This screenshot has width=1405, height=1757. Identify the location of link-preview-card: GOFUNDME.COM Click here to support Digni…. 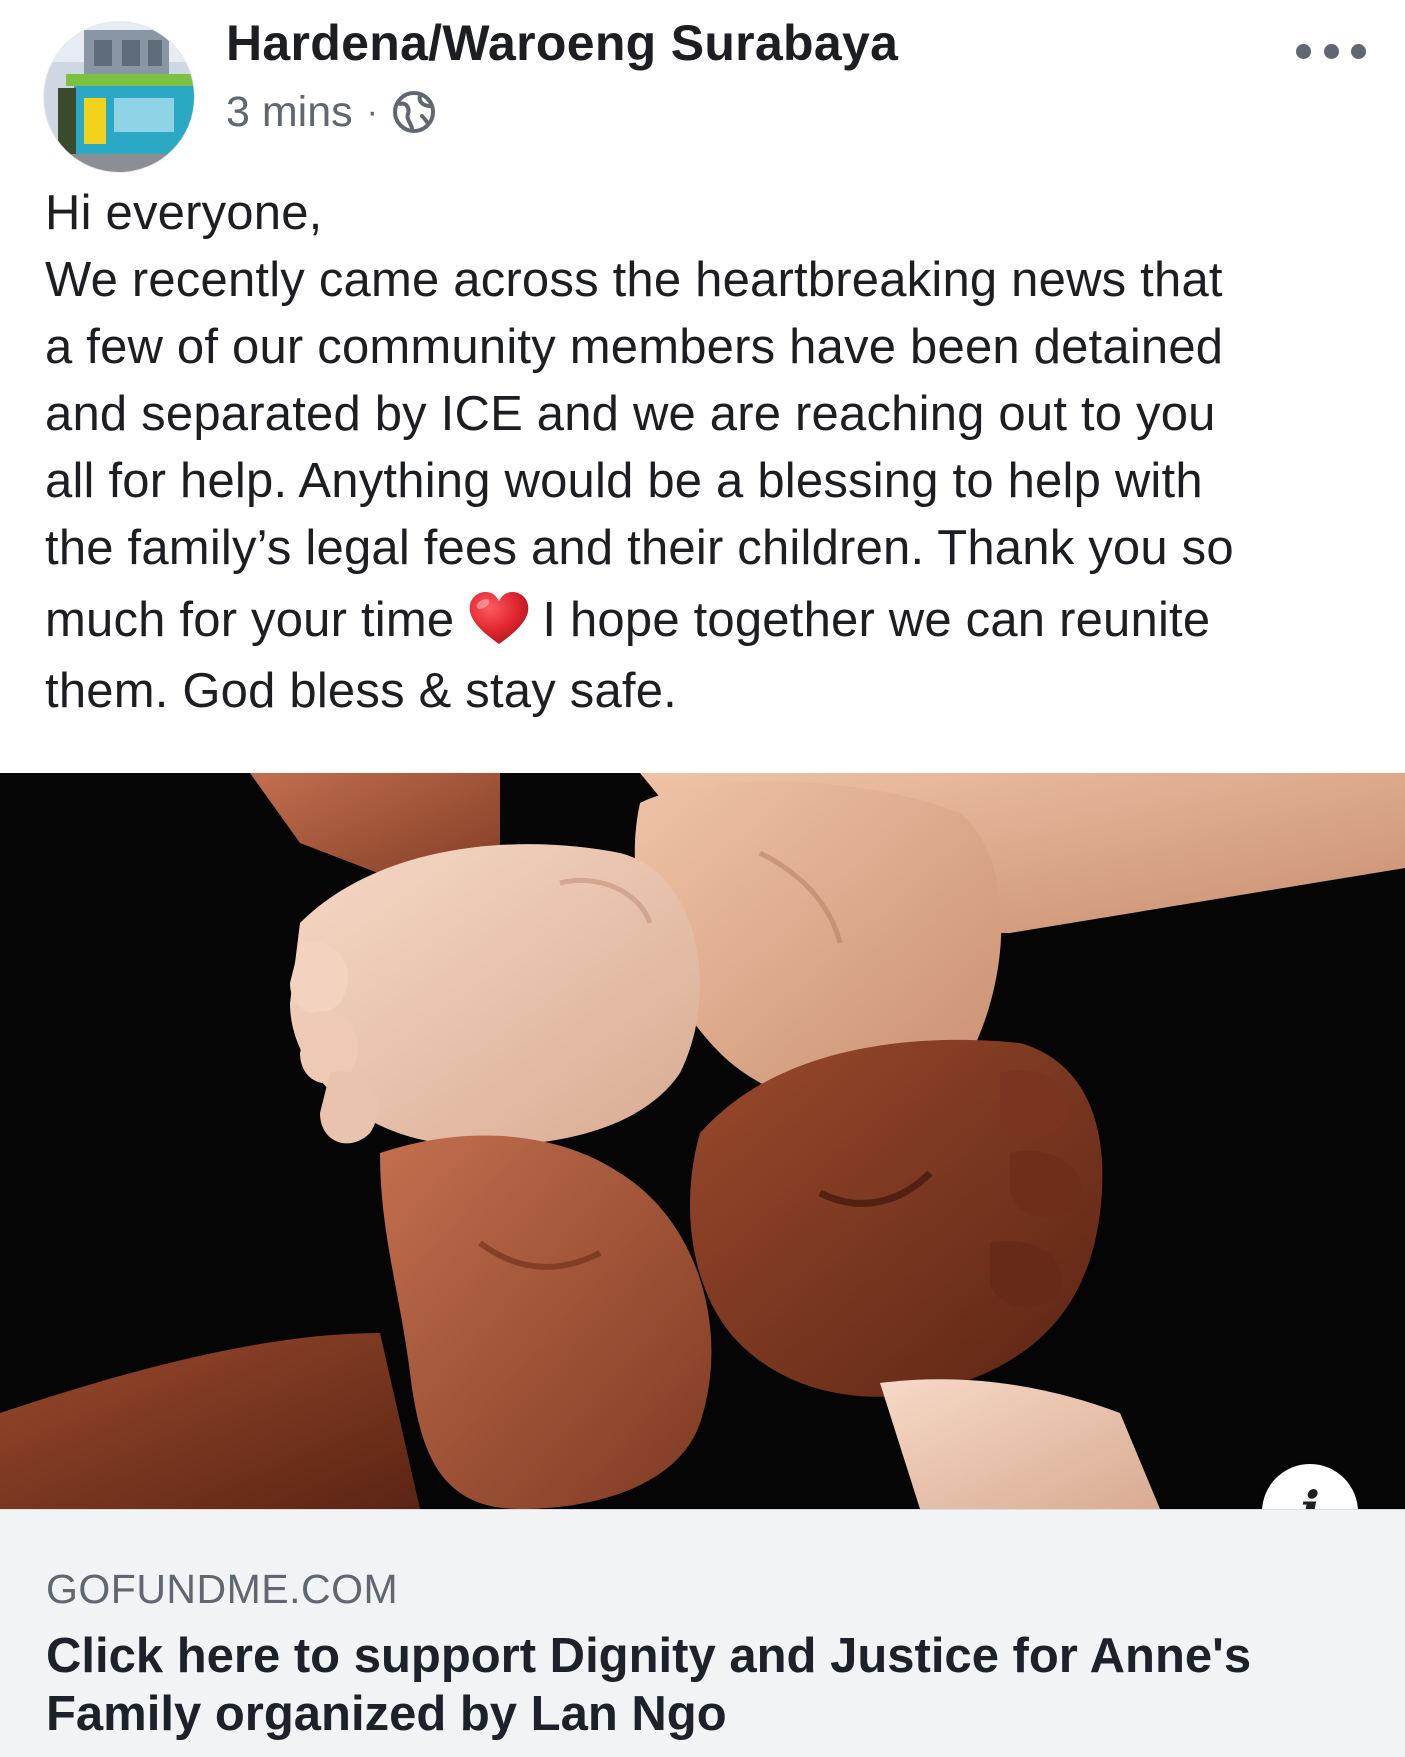
(702, 1633).